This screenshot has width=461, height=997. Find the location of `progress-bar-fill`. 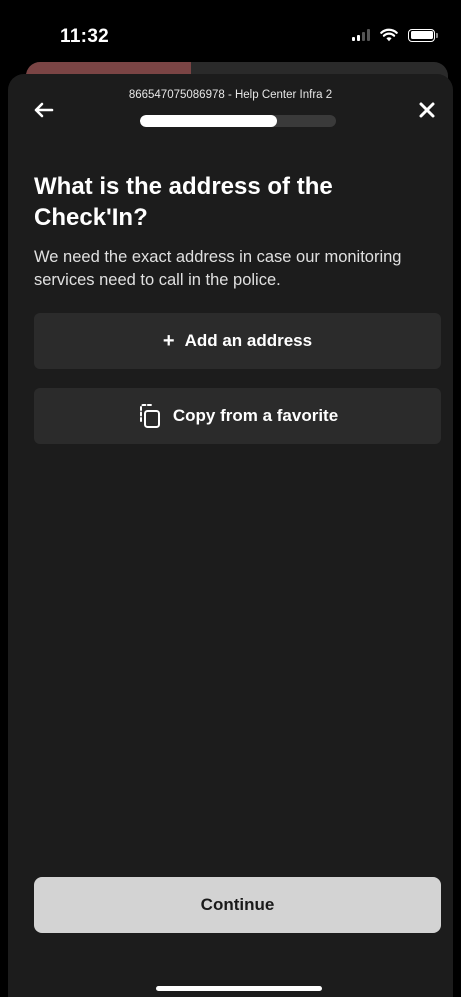

progress-bar-fill is located at coordinates (209, 121).